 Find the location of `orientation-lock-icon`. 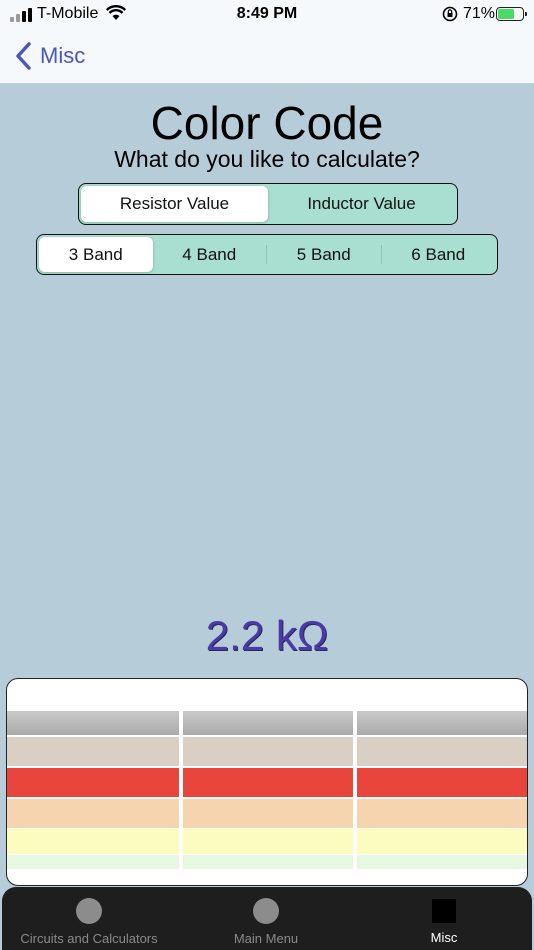

orientation-lock-icon is located at coordinates (450, 14).